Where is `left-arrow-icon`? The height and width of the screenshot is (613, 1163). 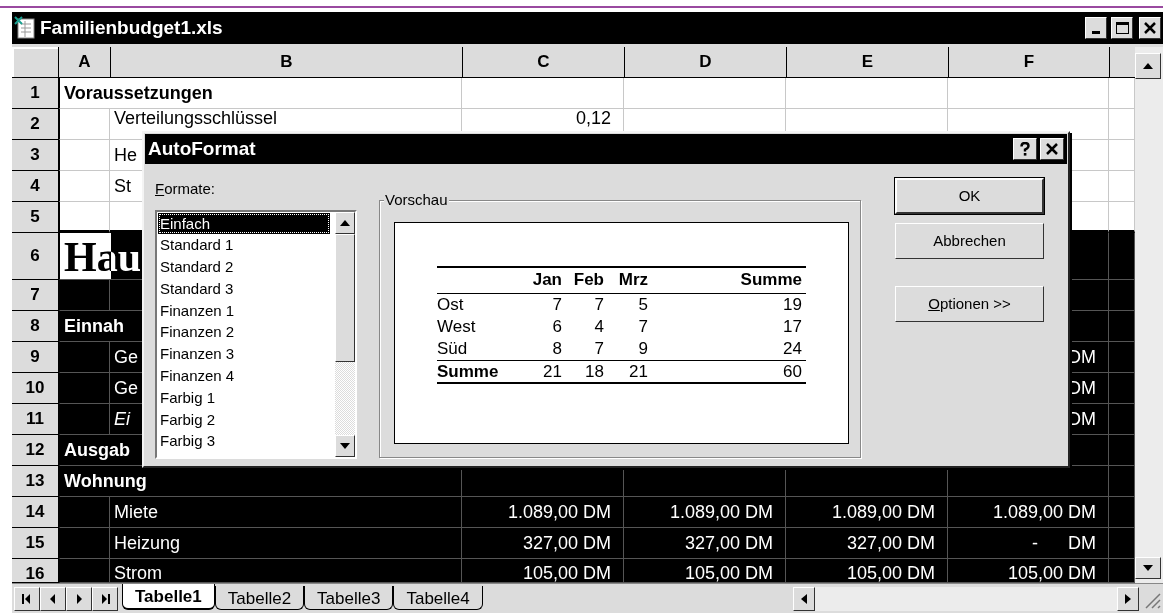 left-arrow-icon is located at coordinates (804, 598).